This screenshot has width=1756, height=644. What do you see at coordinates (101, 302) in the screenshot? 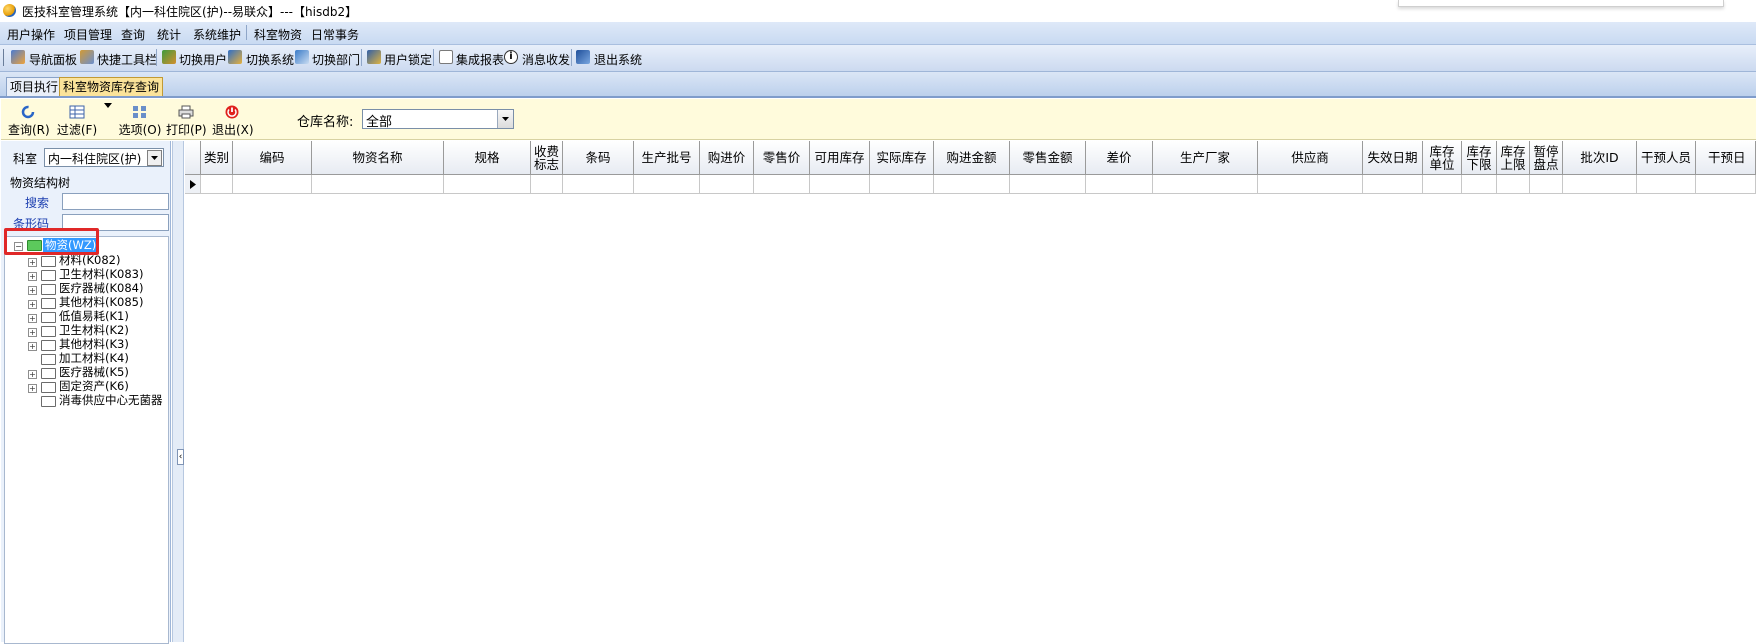
I see `tree-node: 其他材料(K085)` at bounding box center [101, 302].